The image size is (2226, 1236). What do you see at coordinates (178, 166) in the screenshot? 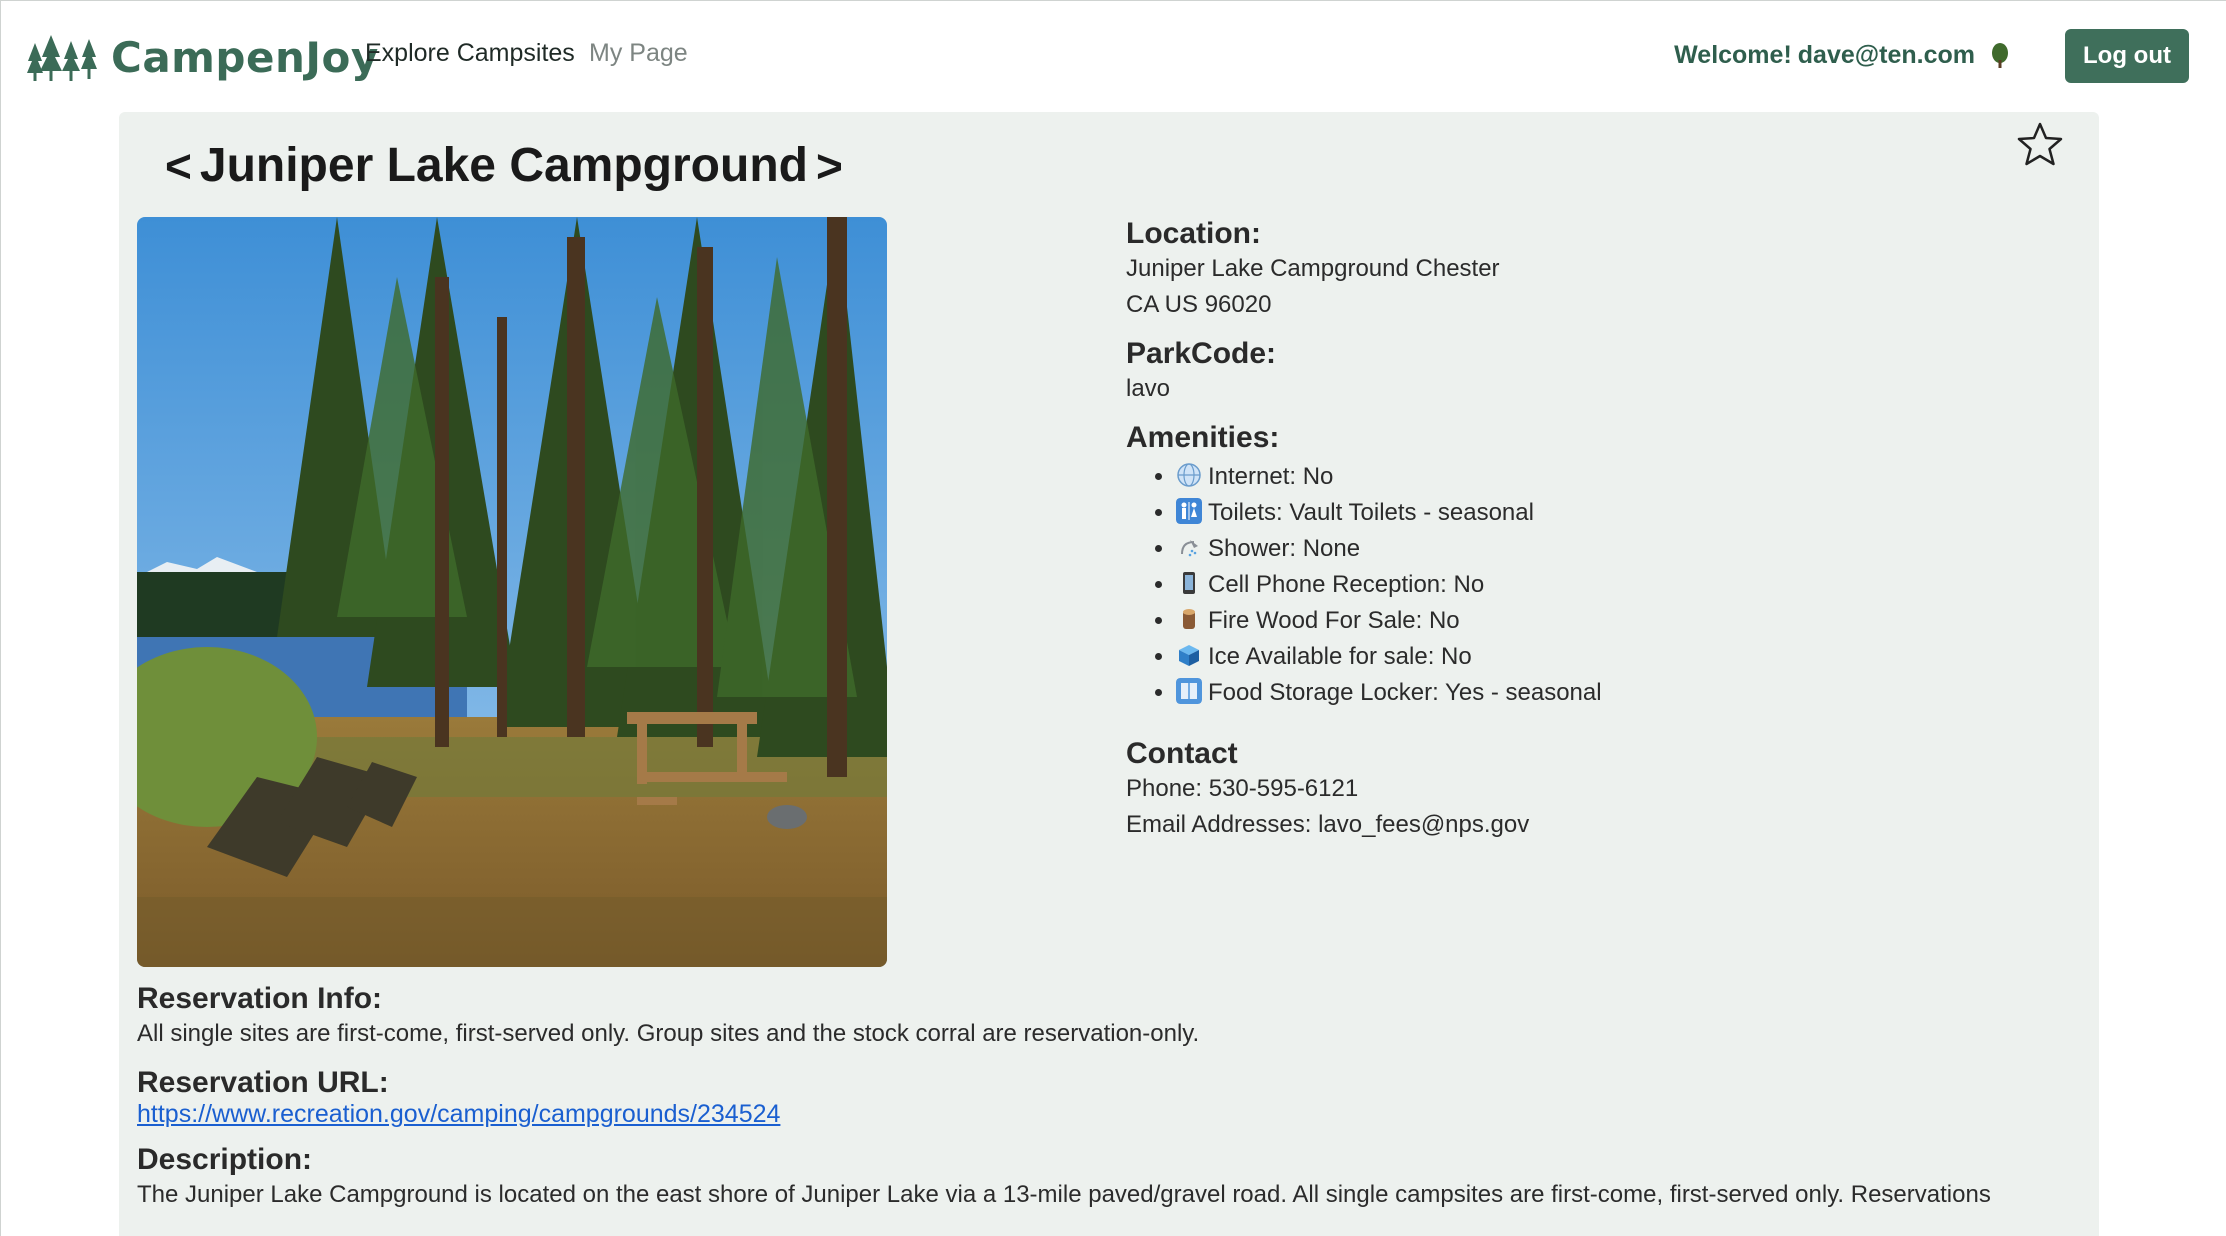
I see `previous-campground-button: <` at bounding box center [178, 166].